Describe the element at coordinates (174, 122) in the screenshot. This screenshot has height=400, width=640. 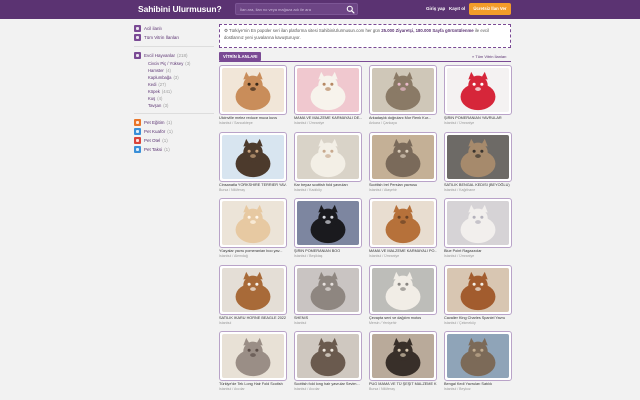
I see `sidebar-service-item: Pet Eğitim (1)` at that location.